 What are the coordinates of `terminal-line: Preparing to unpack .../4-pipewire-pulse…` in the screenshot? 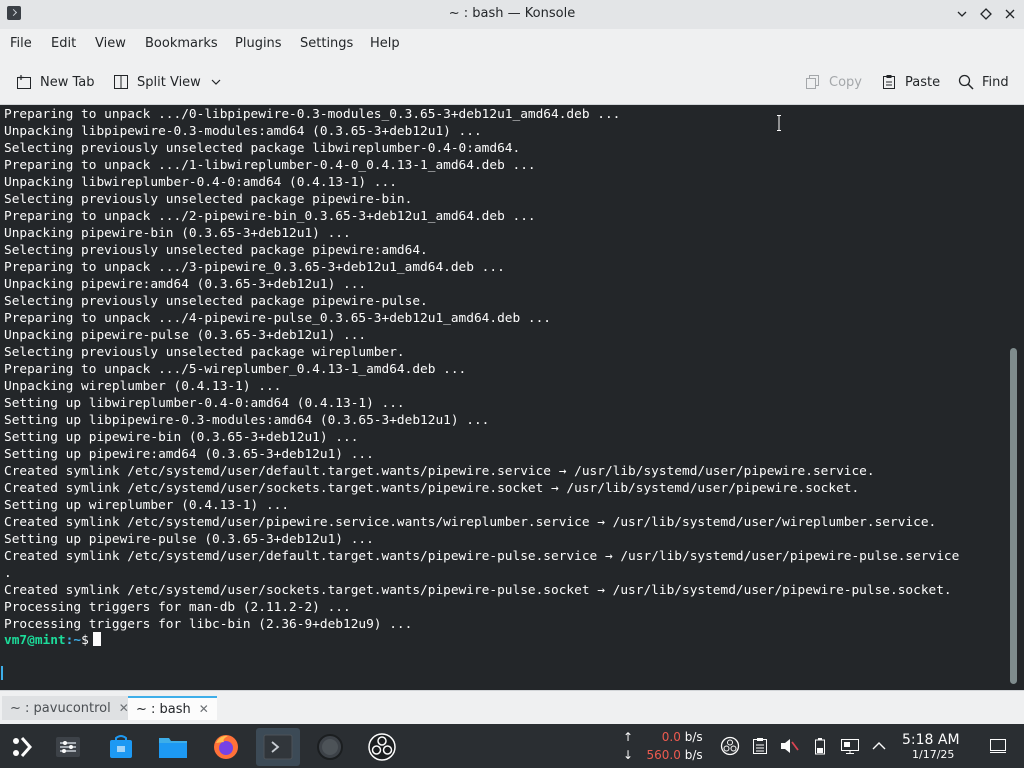 It's located at (278, 318).